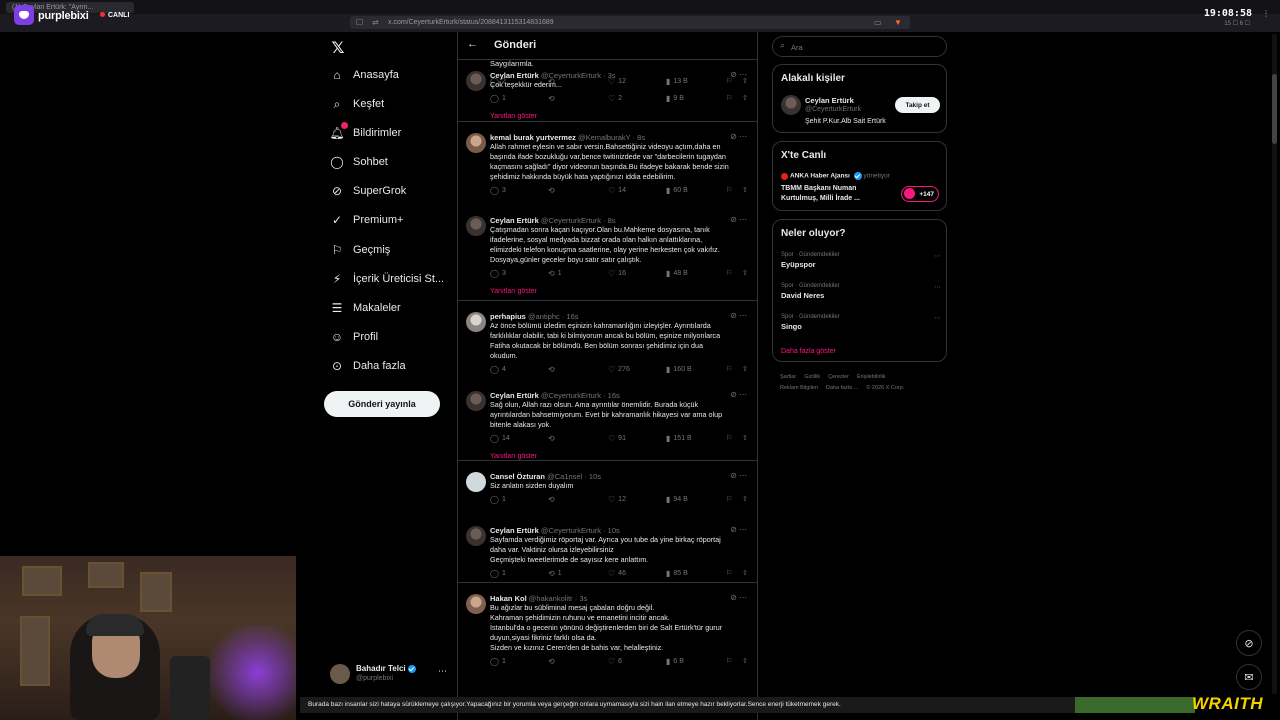  What do you see at coordinates (677, 81) in the screenshot?
I see `views-button: ▮ 13 B` at bounding box center [677, 81].